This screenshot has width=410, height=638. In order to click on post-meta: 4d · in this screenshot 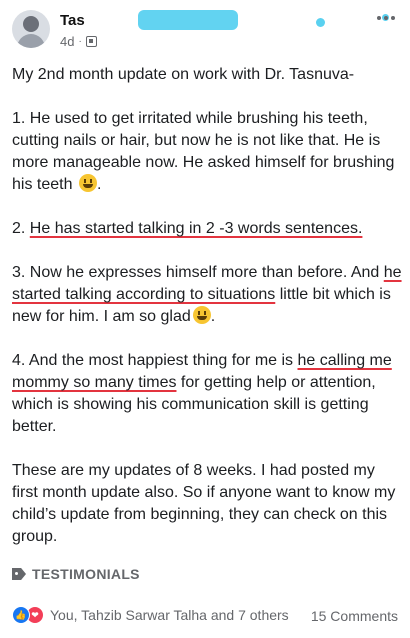, I will do `click(78, 41)`.